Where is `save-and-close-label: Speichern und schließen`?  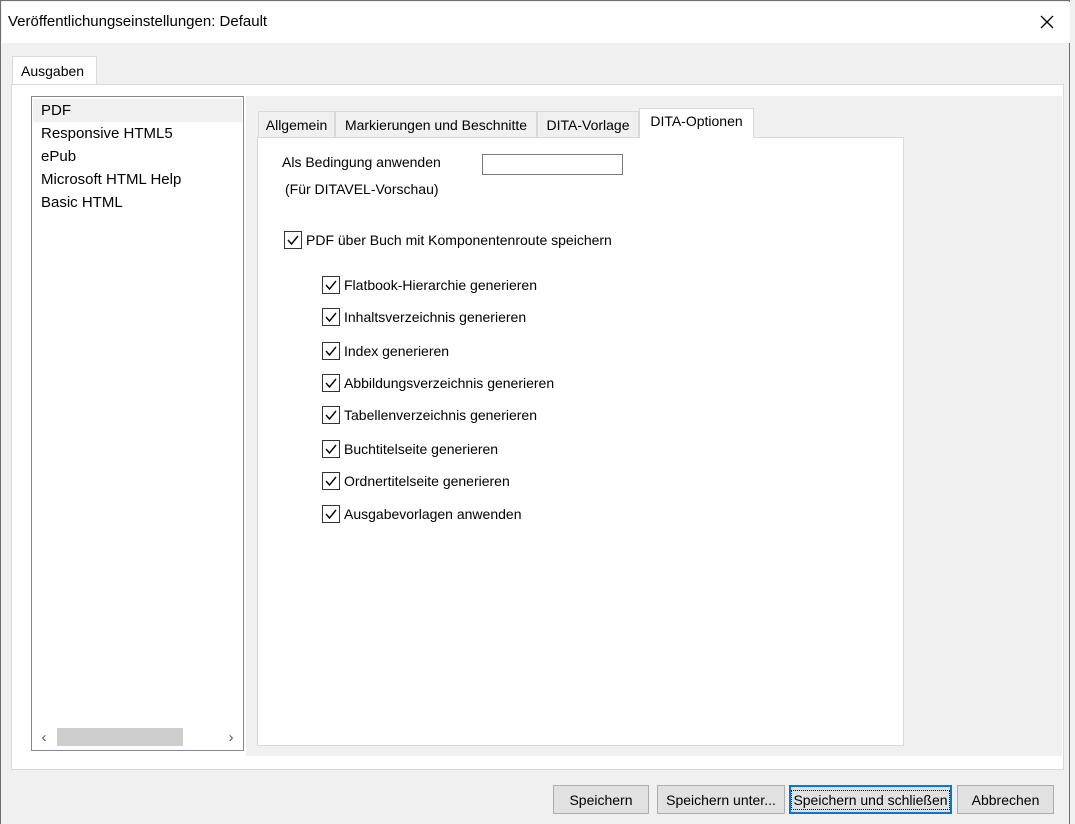 save-and-close-label: Speichern und schließen is located at coordinates (870, 799).